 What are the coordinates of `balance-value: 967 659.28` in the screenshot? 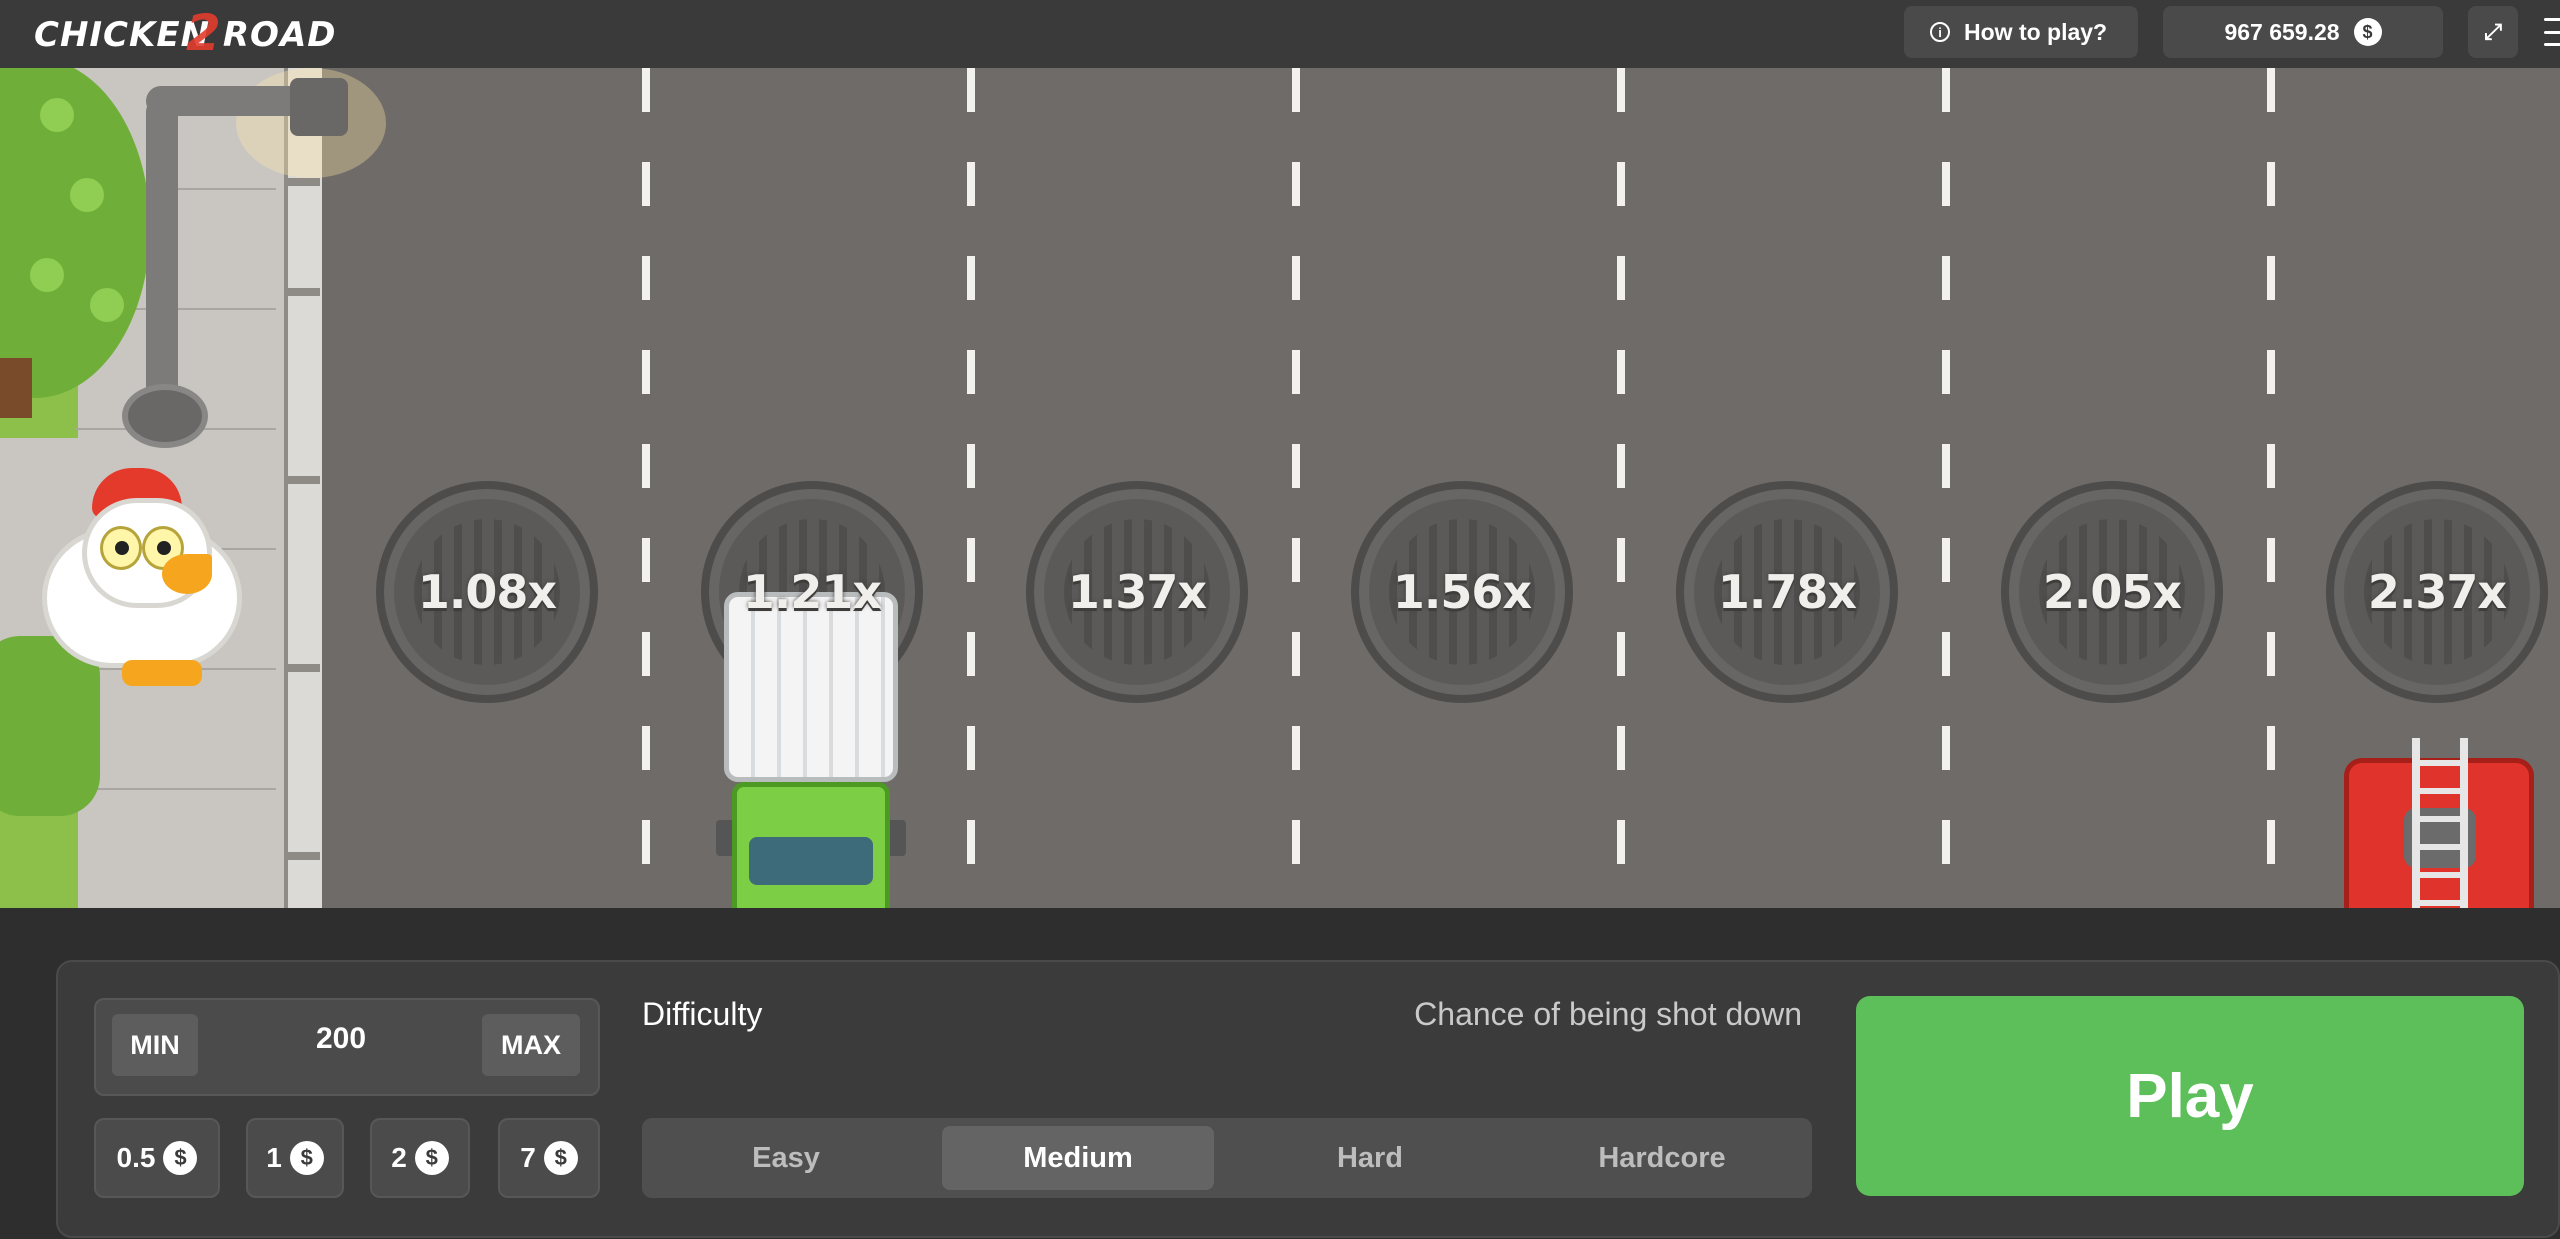 It's located at (2282, 31).